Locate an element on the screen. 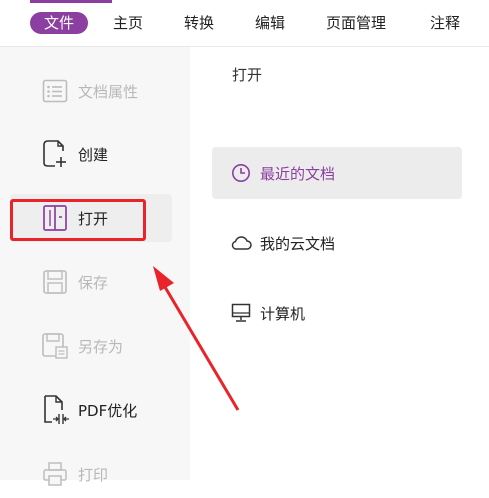  save-icon is located at coordinates (55, 282).